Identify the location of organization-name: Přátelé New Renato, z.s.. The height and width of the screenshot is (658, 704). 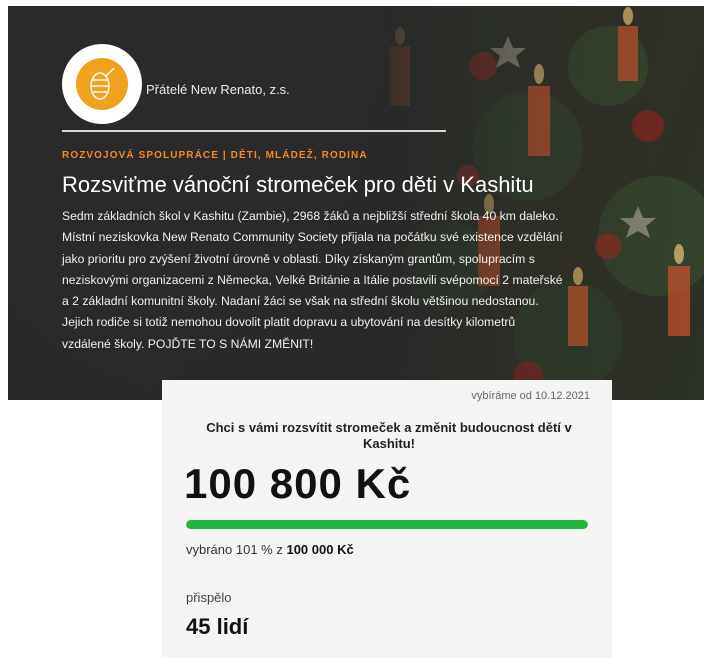
(218, 89).